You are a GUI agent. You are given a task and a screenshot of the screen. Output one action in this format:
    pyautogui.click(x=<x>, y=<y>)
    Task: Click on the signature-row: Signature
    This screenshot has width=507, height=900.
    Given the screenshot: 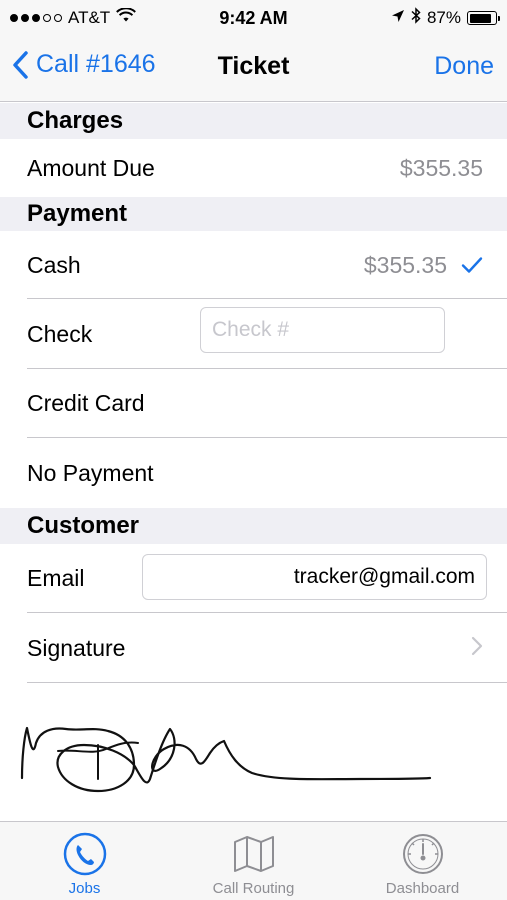 What is the action you would take?
    pyautogui.click(x=253, y=648)
    